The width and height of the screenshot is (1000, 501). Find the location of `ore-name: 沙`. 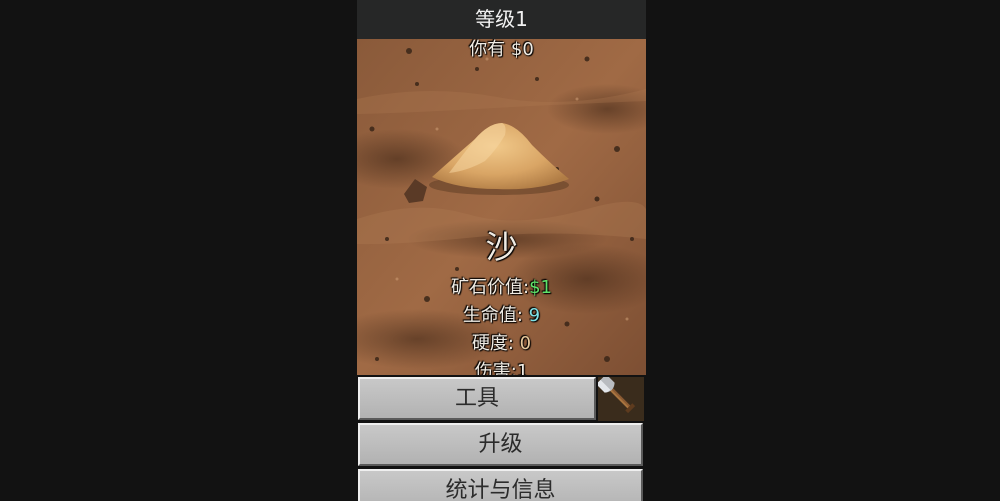

ore-name: 沙 is located at coordinates (501, 247).